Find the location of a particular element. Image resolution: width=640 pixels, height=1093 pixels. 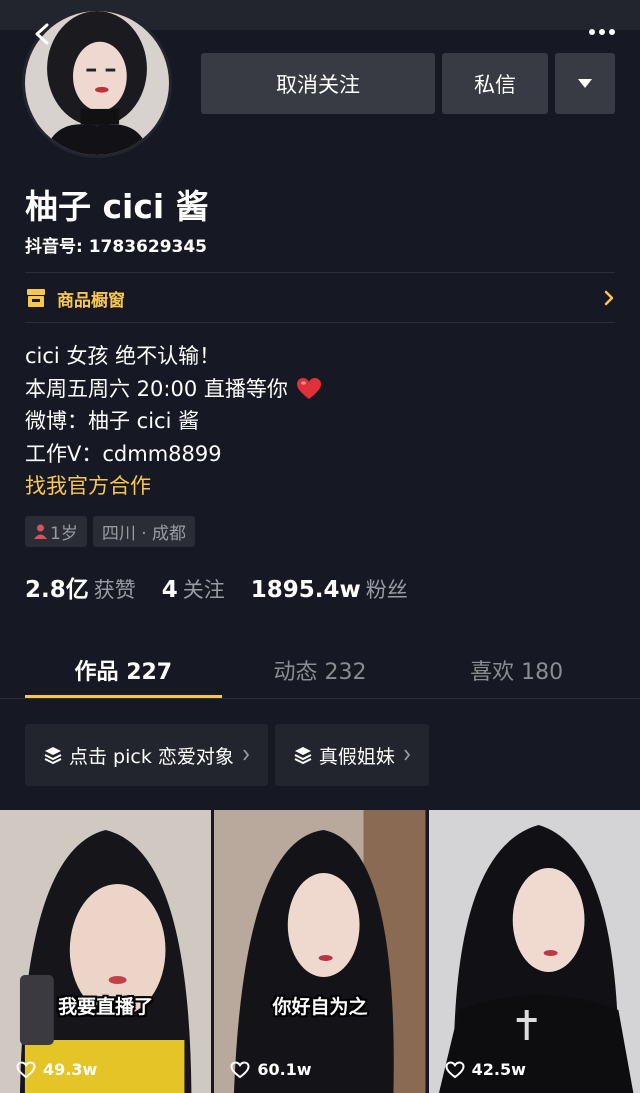

back-button is located at coordinates (42, 34).